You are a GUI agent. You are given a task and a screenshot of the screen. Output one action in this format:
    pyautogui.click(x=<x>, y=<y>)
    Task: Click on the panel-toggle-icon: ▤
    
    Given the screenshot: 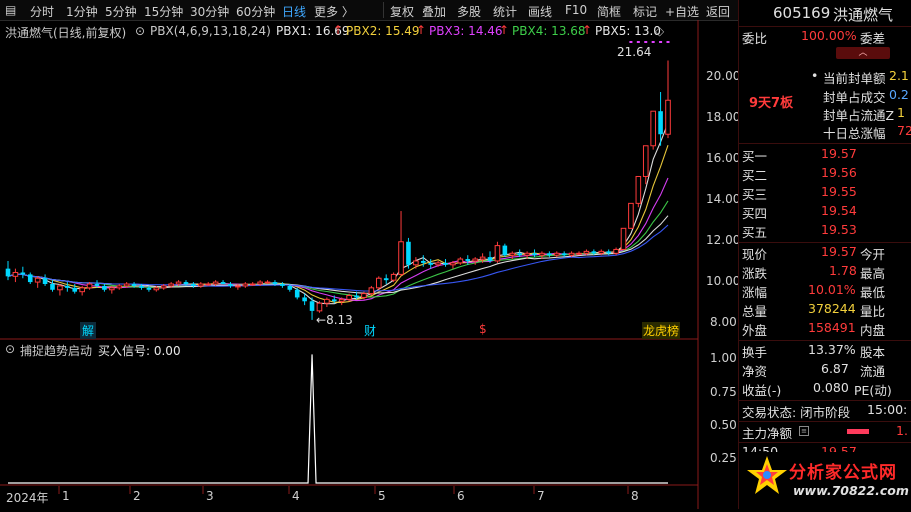 What is the action you would take?
    pyautogui.click(x=10, y=10)
    